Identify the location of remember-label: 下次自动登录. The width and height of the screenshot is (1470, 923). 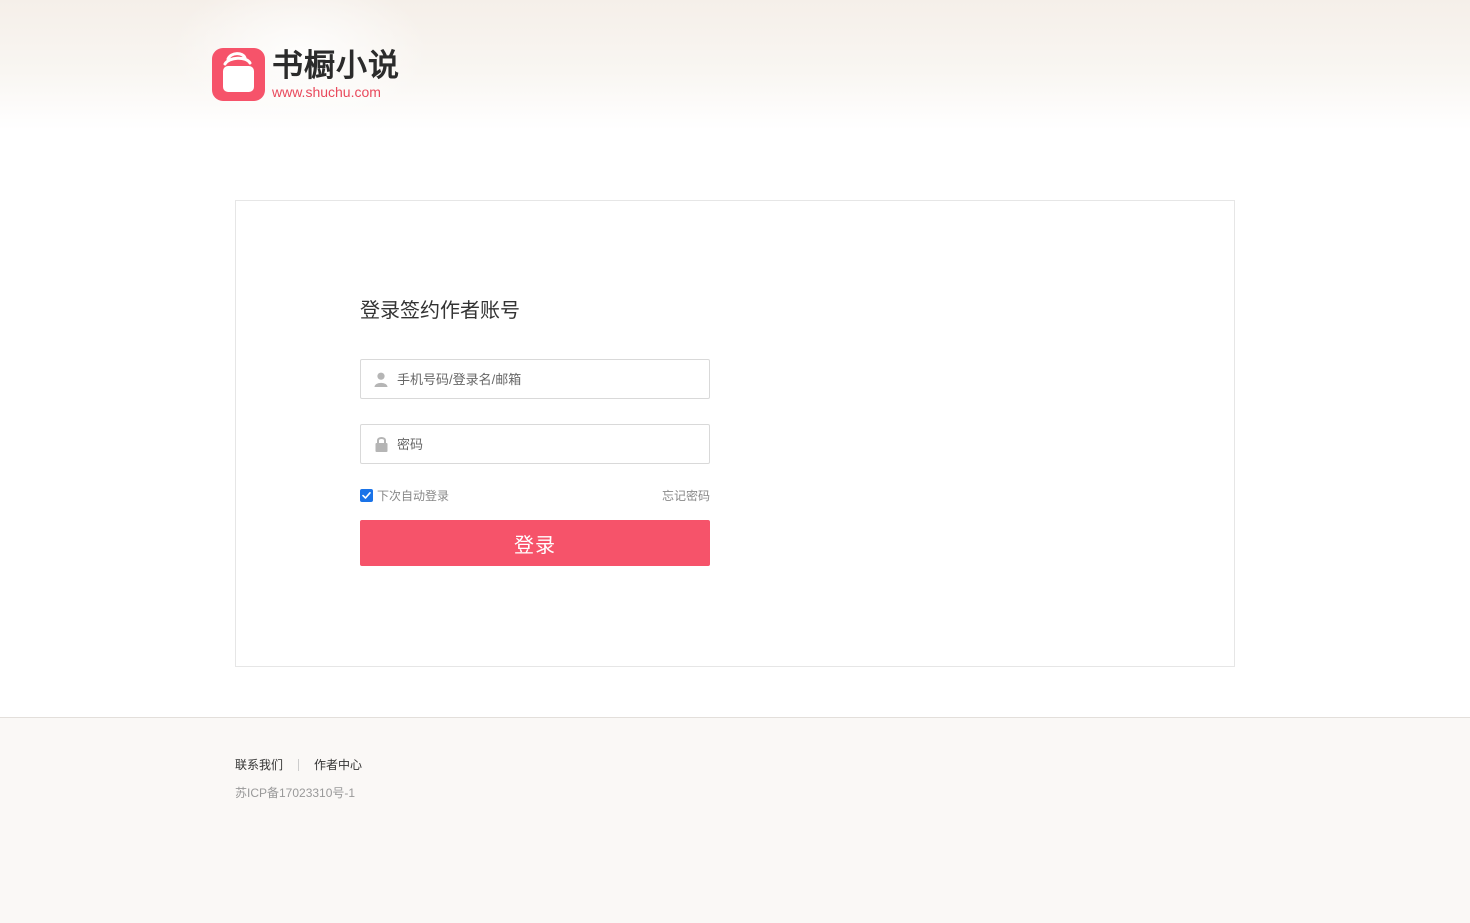
(413, 496).